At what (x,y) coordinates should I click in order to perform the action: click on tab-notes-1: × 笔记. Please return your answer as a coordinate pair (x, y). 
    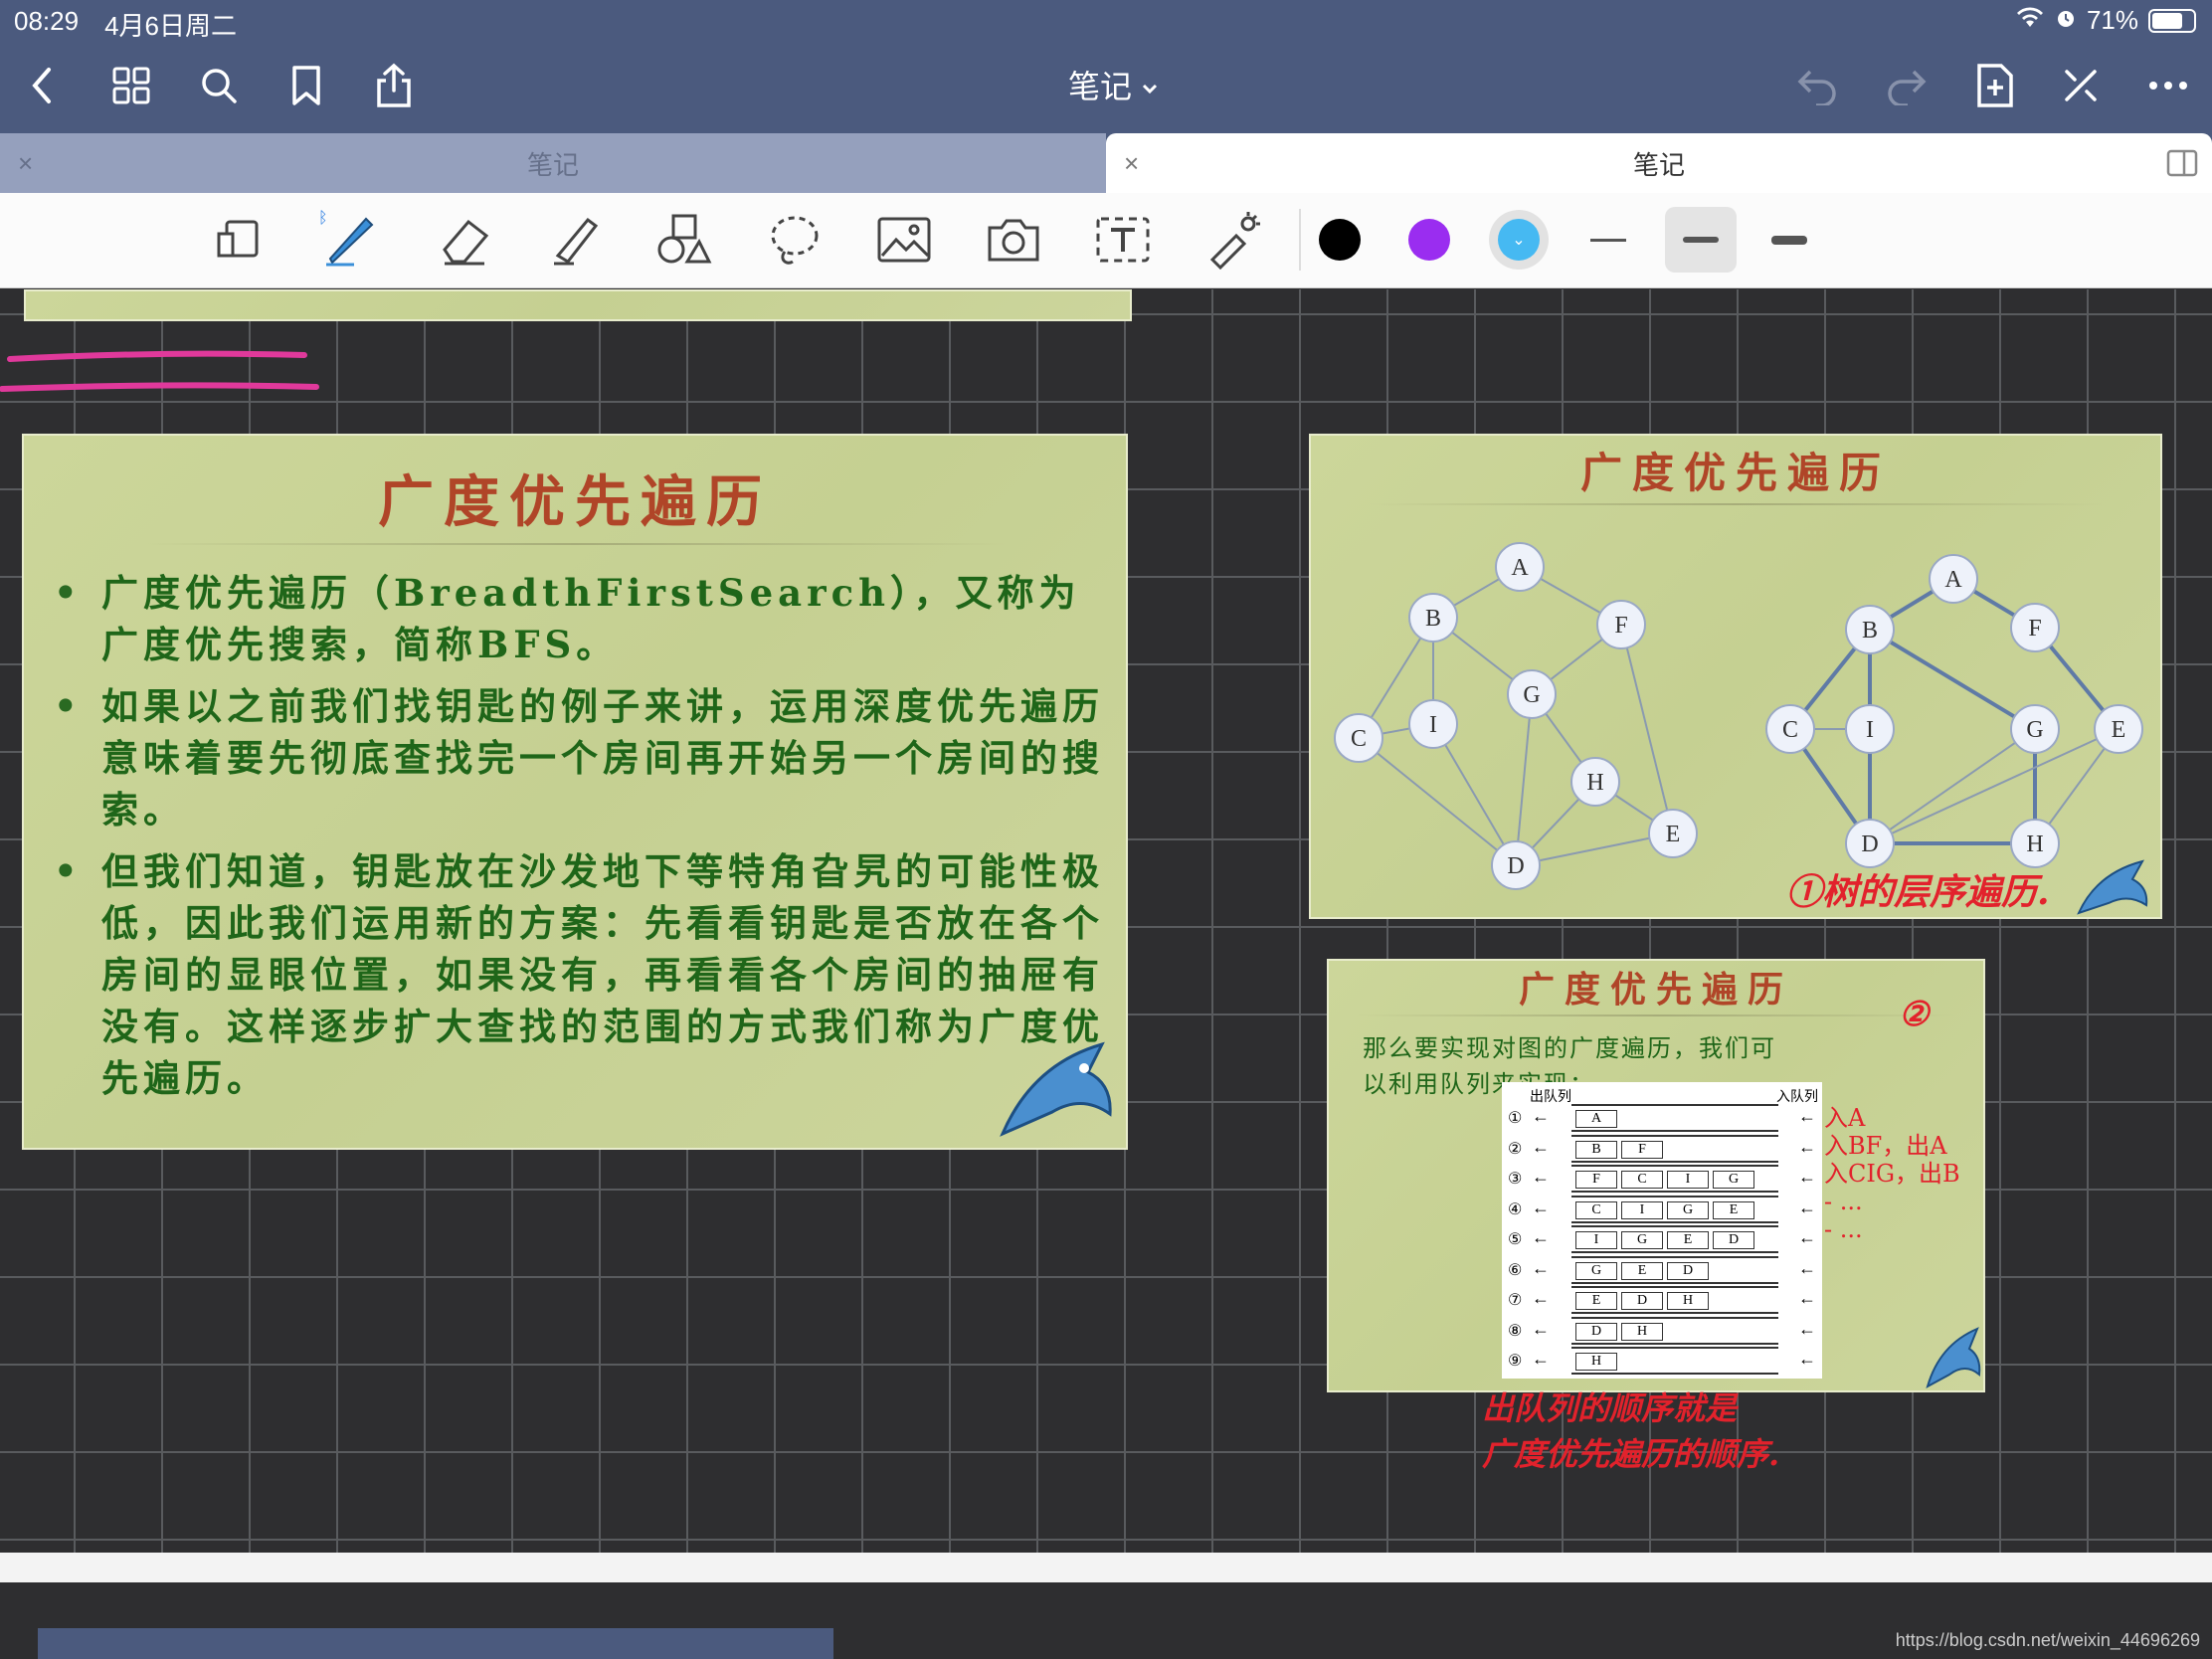
    Looking at the image, I should click on (553, 163).